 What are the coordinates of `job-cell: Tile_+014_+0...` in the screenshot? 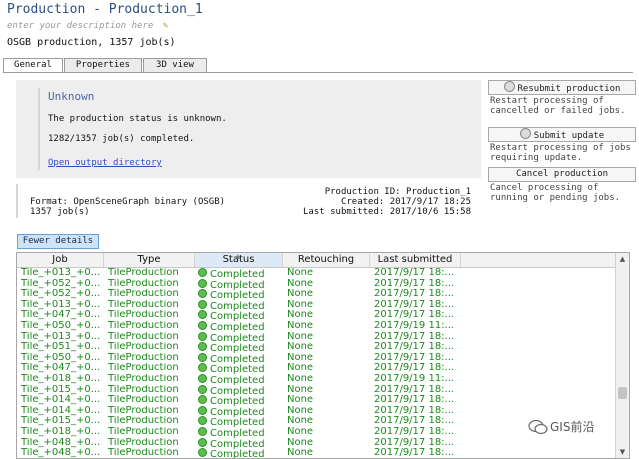 It's located at (62, 400).